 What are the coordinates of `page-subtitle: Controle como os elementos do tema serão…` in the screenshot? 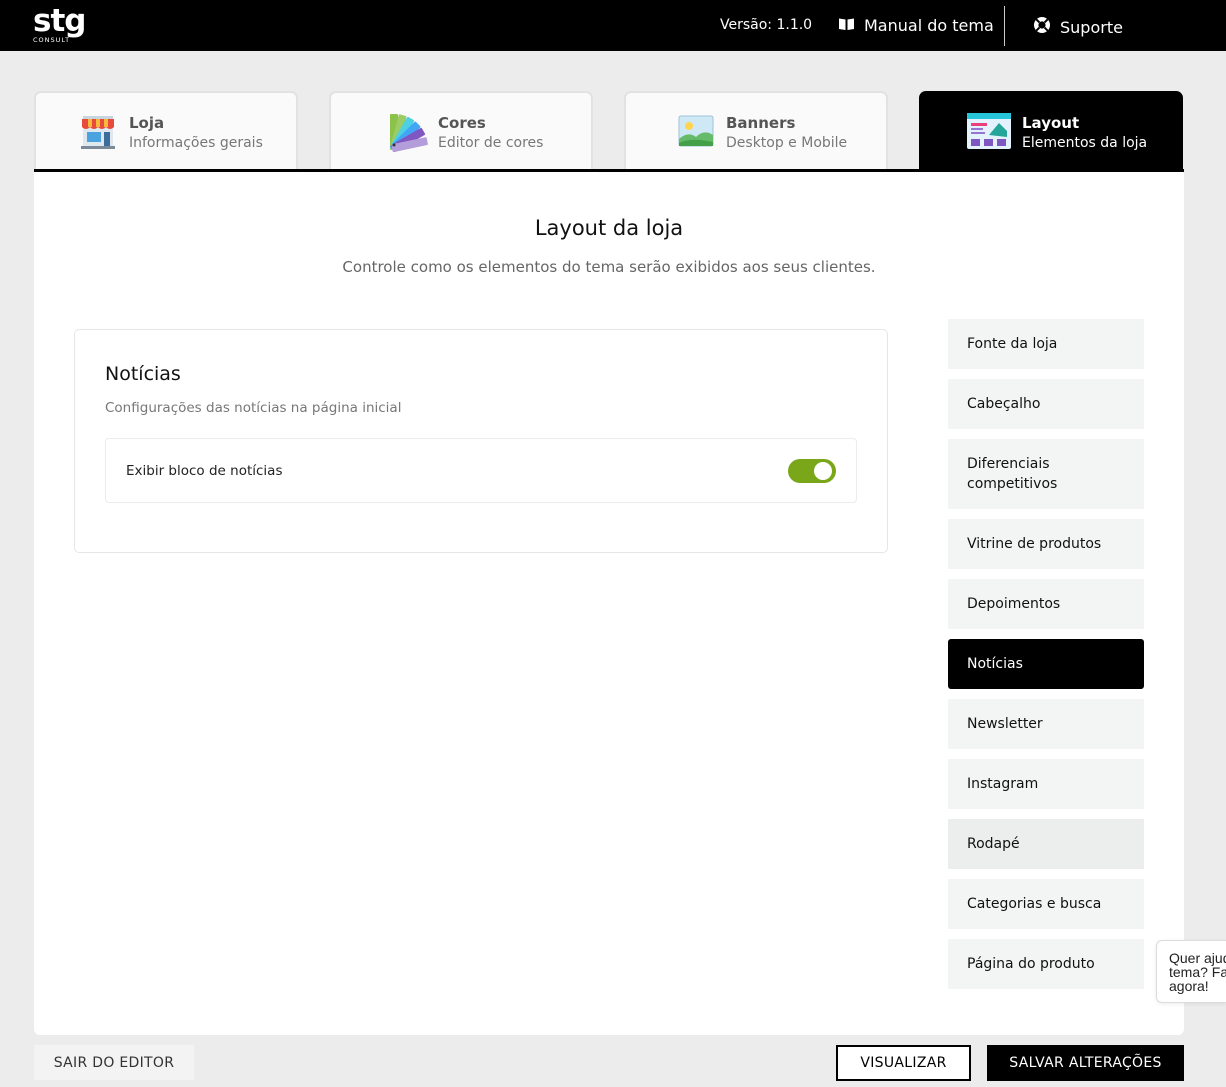 It's located at (609, 267).